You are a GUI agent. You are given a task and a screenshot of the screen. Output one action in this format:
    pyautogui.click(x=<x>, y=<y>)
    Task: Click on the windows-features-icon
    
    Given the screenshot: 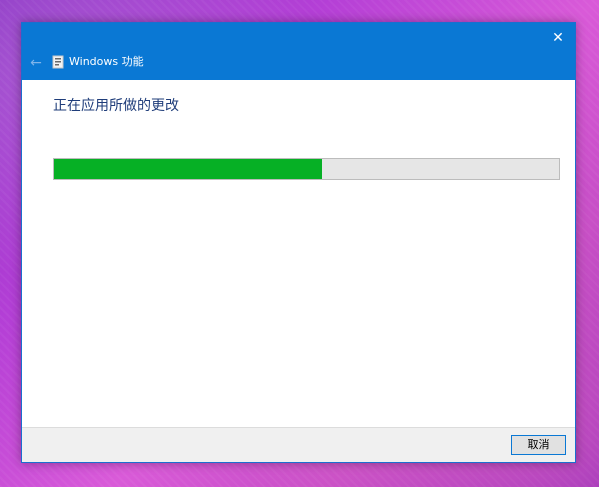 What is the action you would take?
    pyautogui.click(x=58, y=62)
    